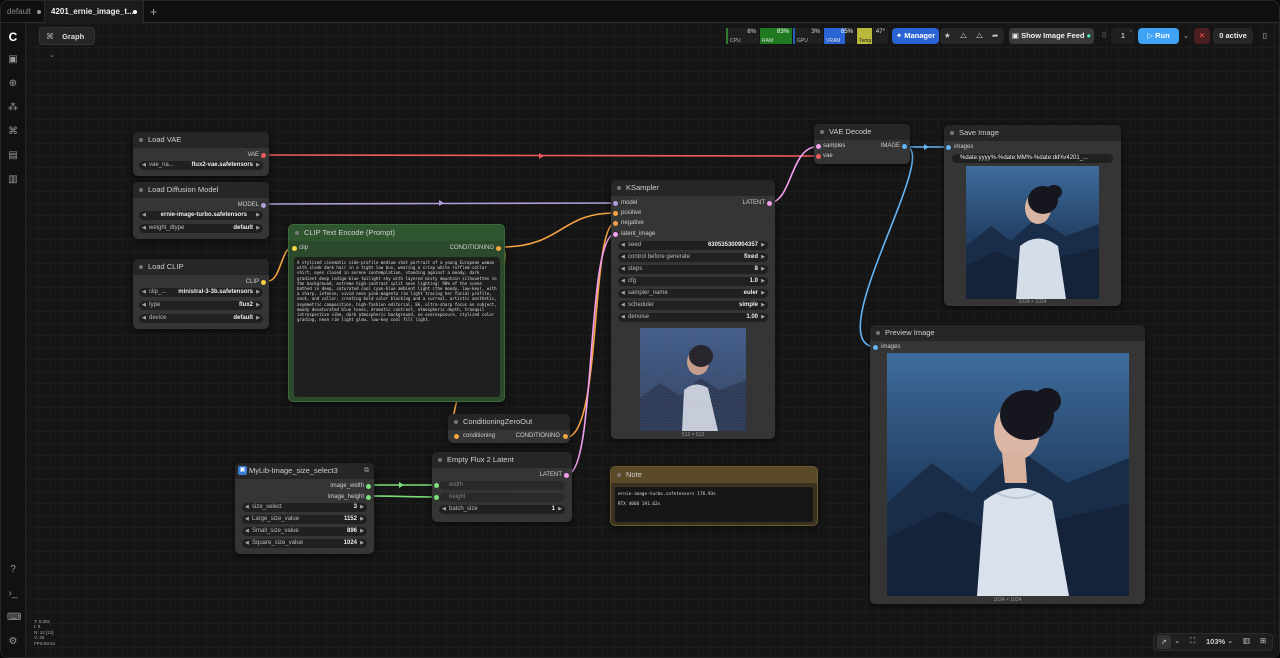  I want to click on minimap-icon: ▥, so click(1246, 640).